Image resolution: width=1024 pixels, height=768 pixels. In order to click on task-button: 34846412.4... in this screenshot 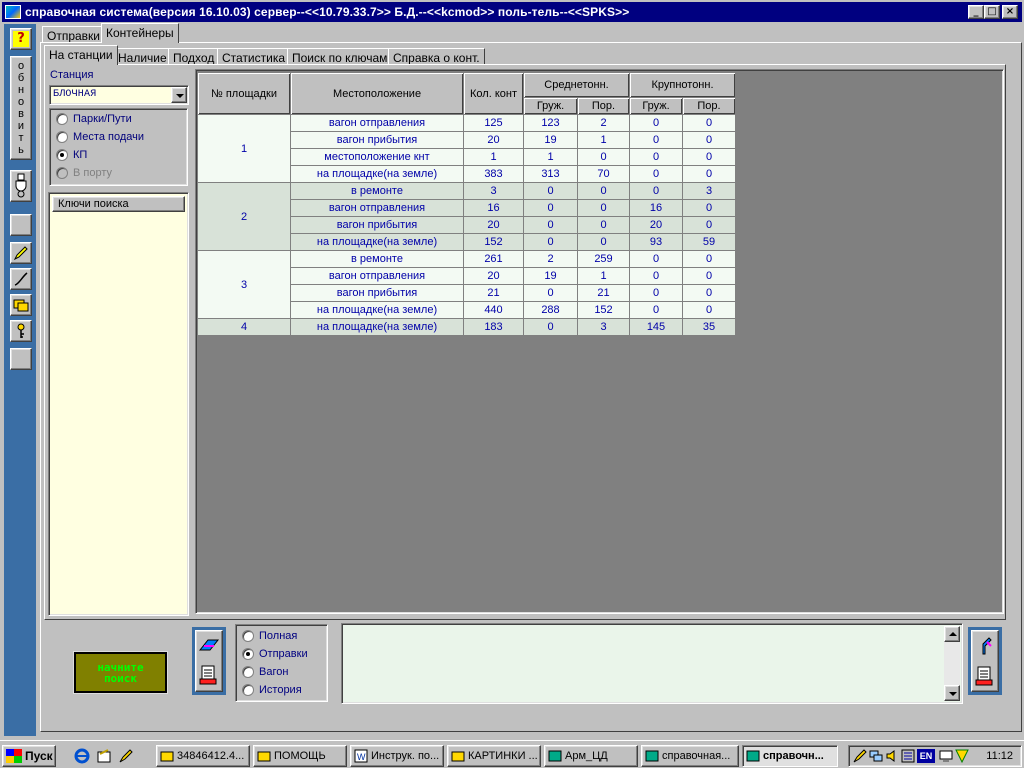, I will do `click(203, 756)`.